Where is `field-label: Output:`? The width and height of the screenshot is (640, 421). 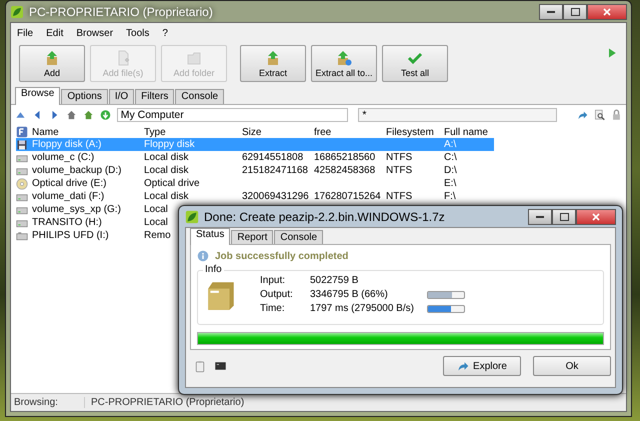 field-label: Output: is located at coordinates (277, 294).